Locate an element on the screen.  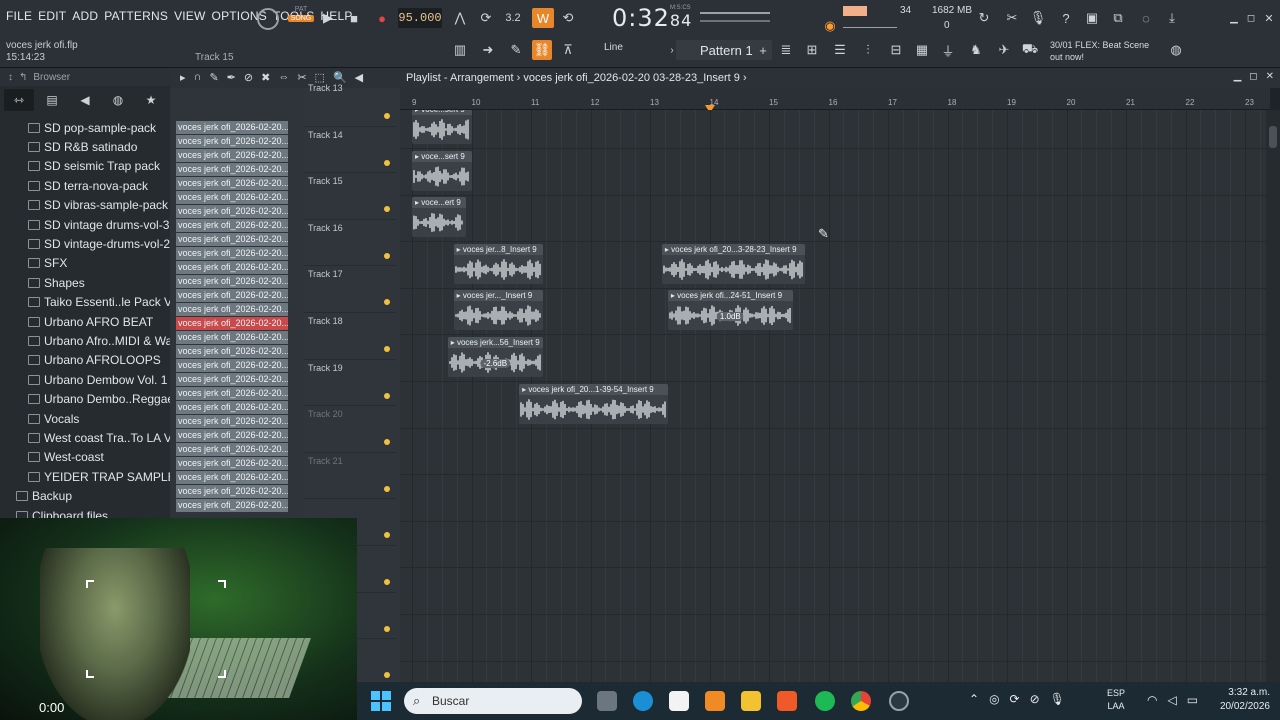
volume-icon: ◁ is located at coordinates (1171, 700).